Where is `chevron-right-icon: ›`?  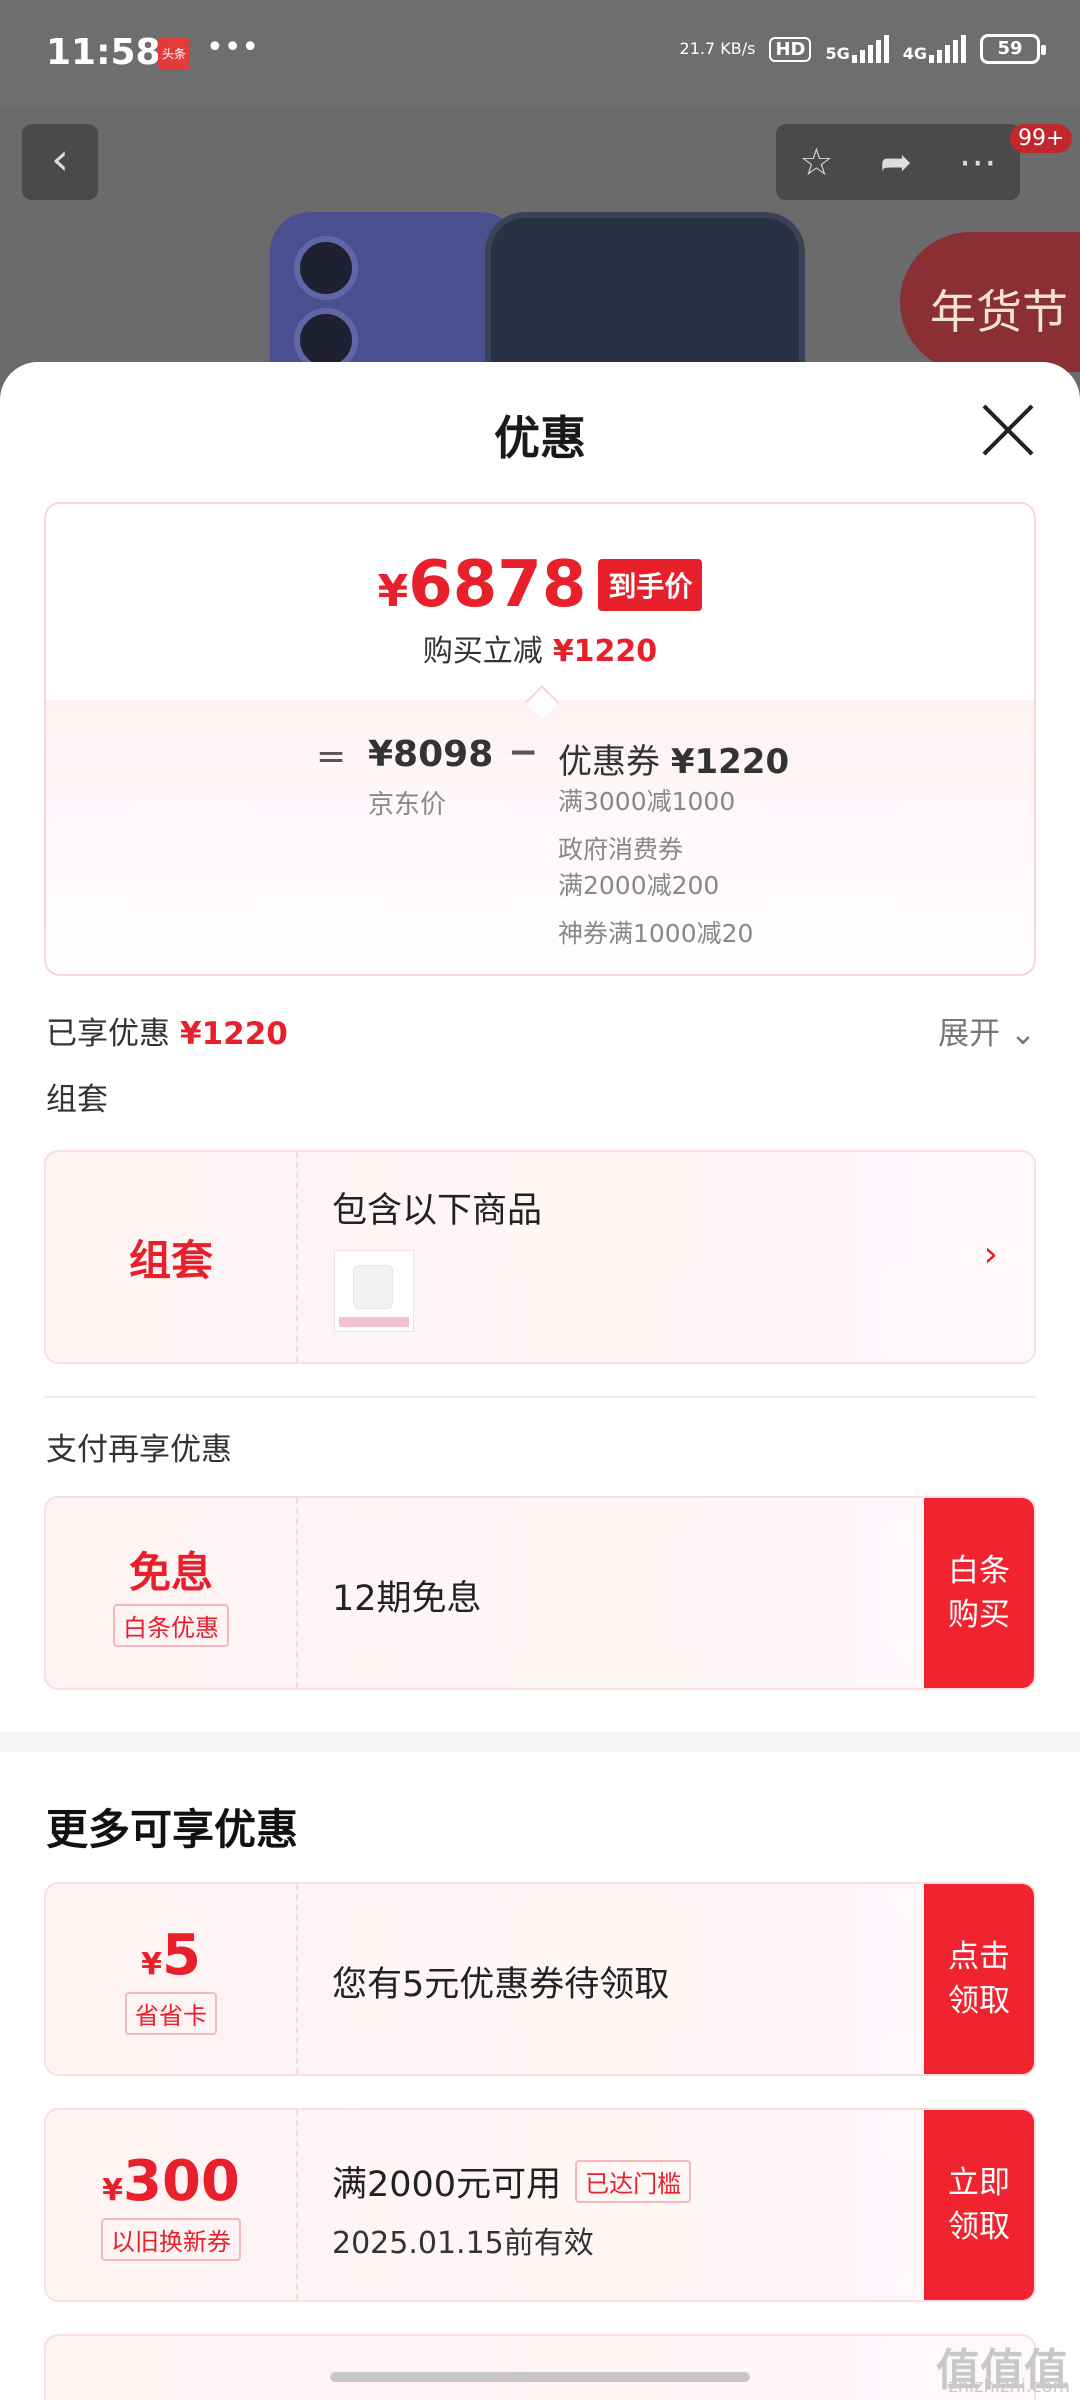 chevron-right-icon: › is located at coordinates (990, 1254).